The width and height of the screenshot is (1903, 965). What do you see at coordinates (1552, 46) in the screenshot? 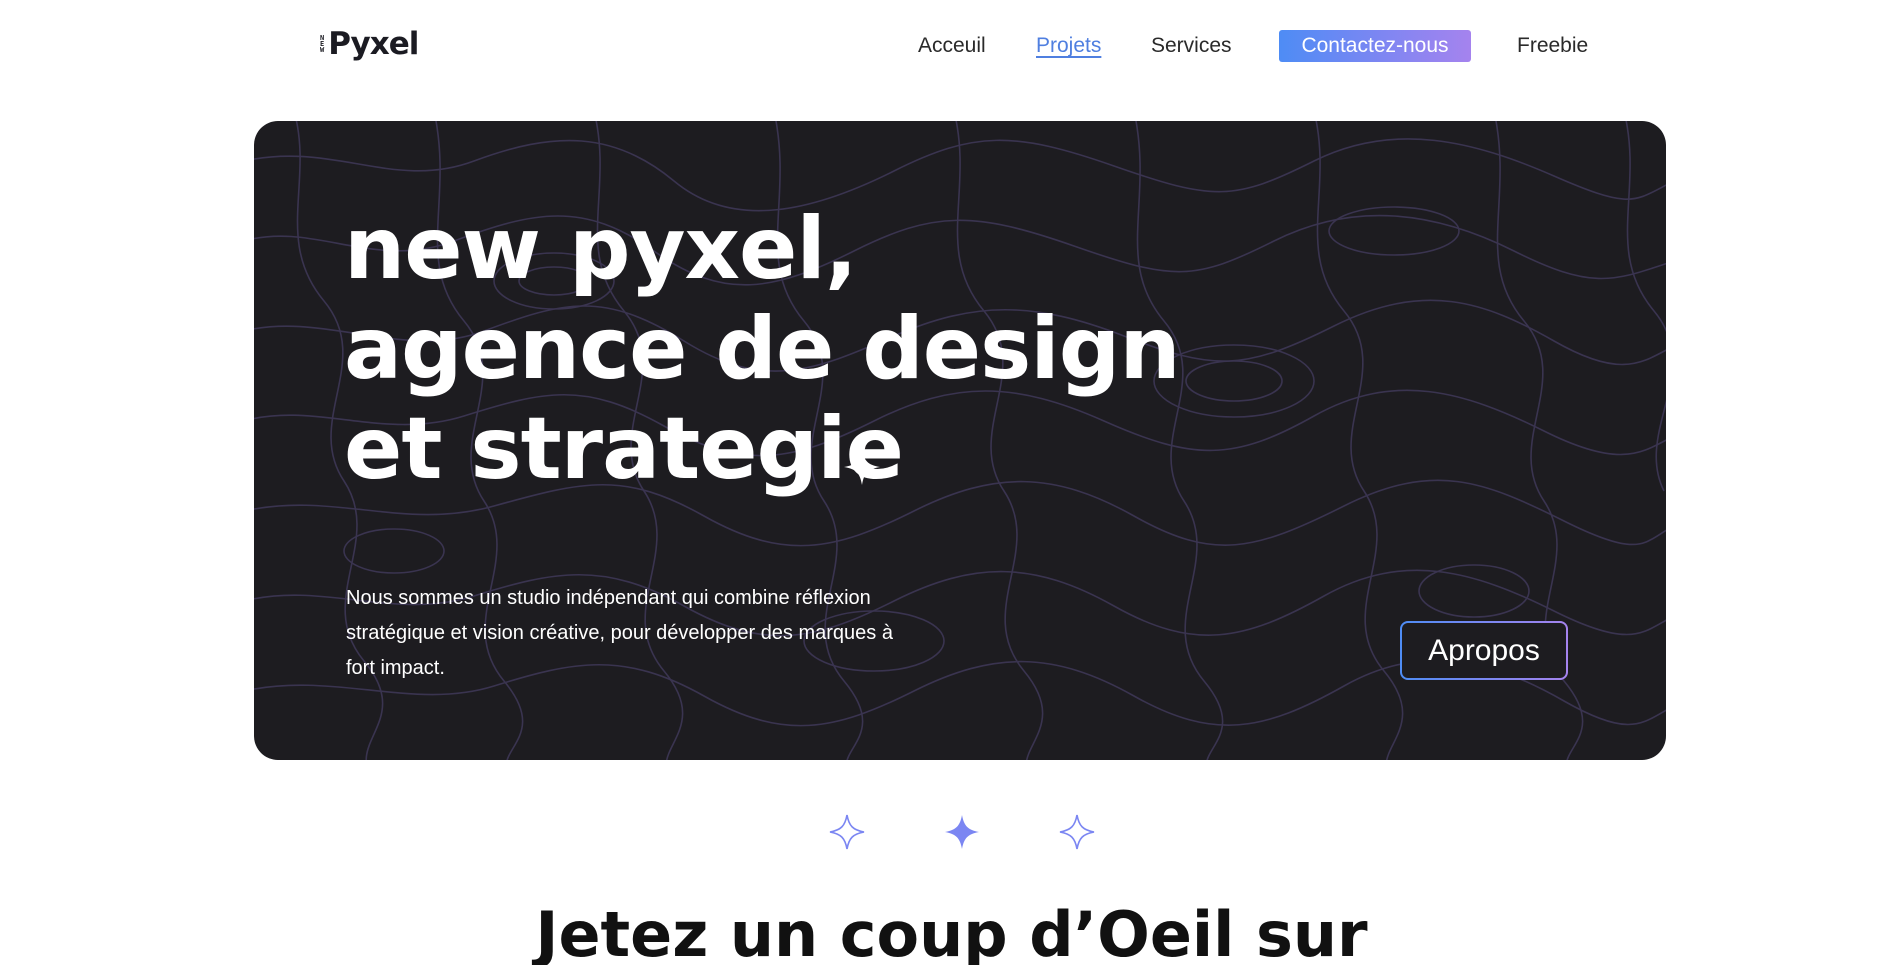
I see `nav-item-freebie: Freebie` at bounding box center [1552, 46].